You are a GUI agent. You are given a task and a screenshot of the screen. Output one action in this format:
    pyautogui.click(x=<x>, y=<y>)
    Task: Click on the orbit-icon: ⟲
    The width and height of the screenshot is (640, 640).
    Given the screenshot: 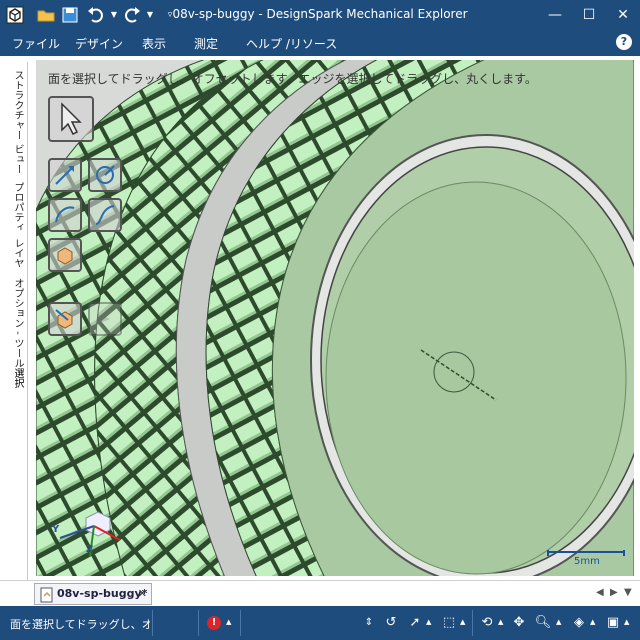 What is the action you would take?
    pyautogui.click(x=487, y=623)
    